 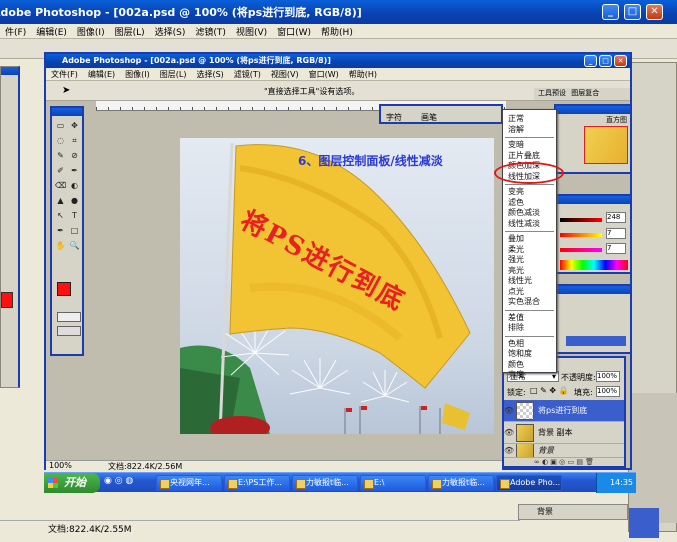 I want to click on blend-mode-option: 线性减淡, so click(x=529, y=224).